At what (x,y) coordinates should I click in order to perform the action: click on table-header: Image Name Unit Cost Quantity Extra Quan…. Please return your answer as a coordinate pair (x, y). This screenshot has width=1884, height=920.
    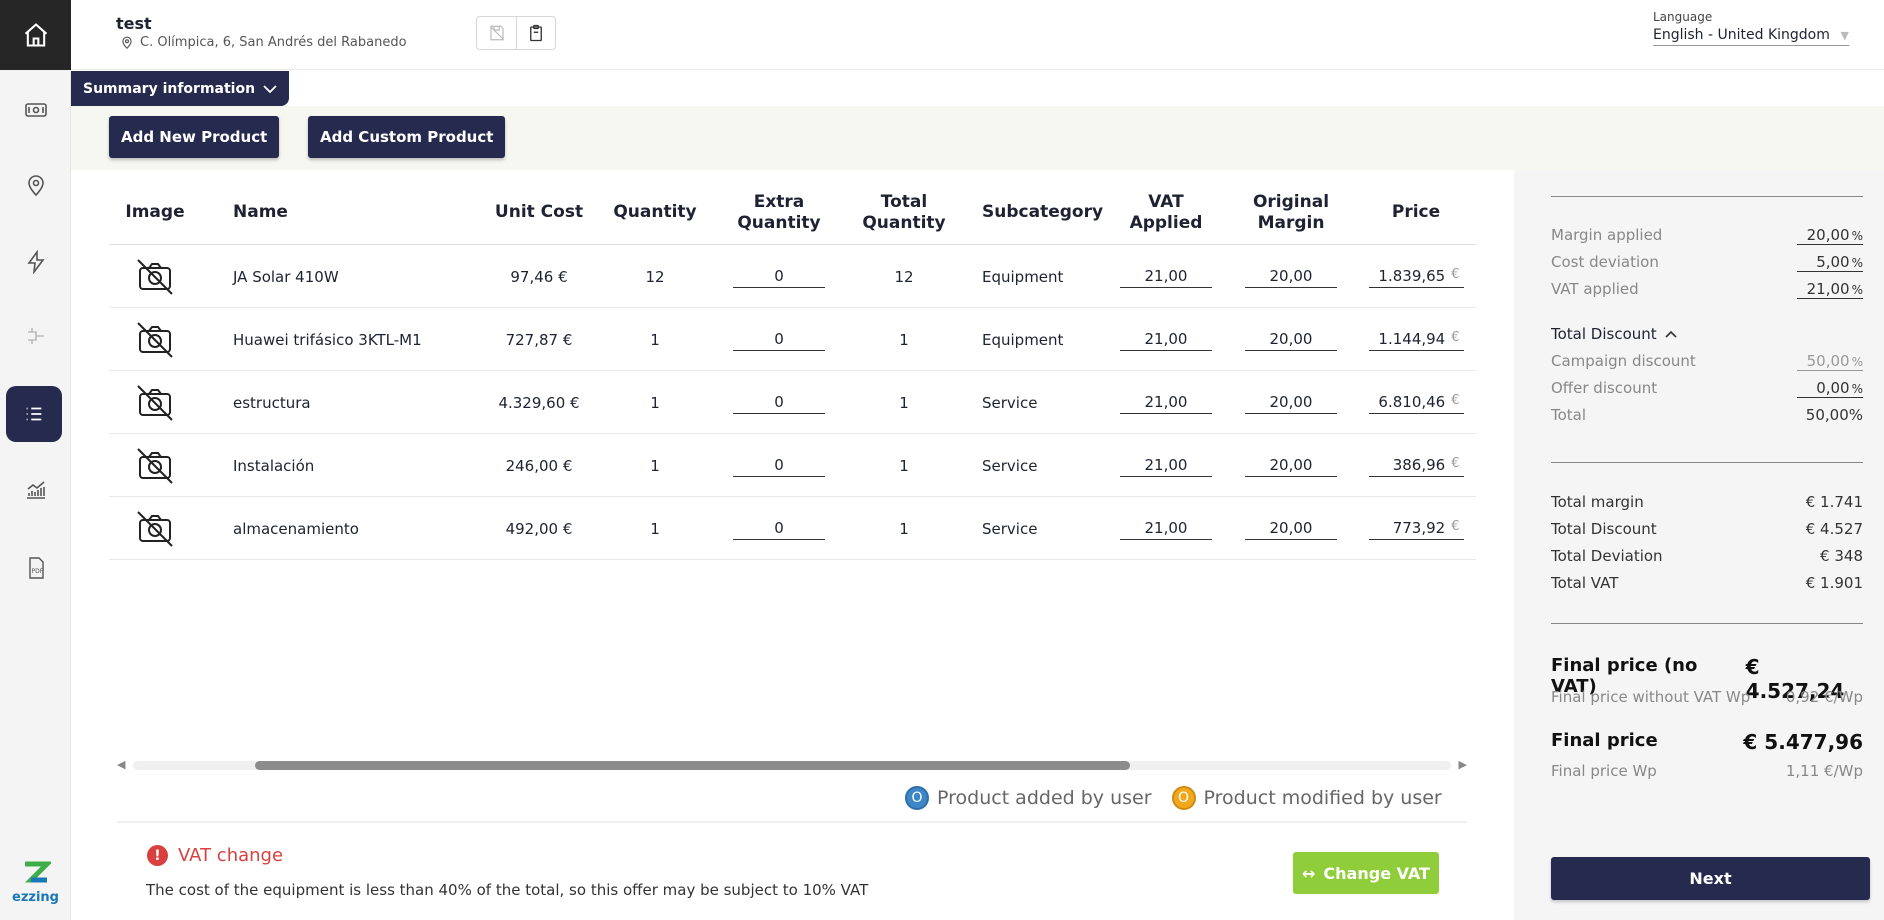
    Looking at the image, I should click on (792, 207).